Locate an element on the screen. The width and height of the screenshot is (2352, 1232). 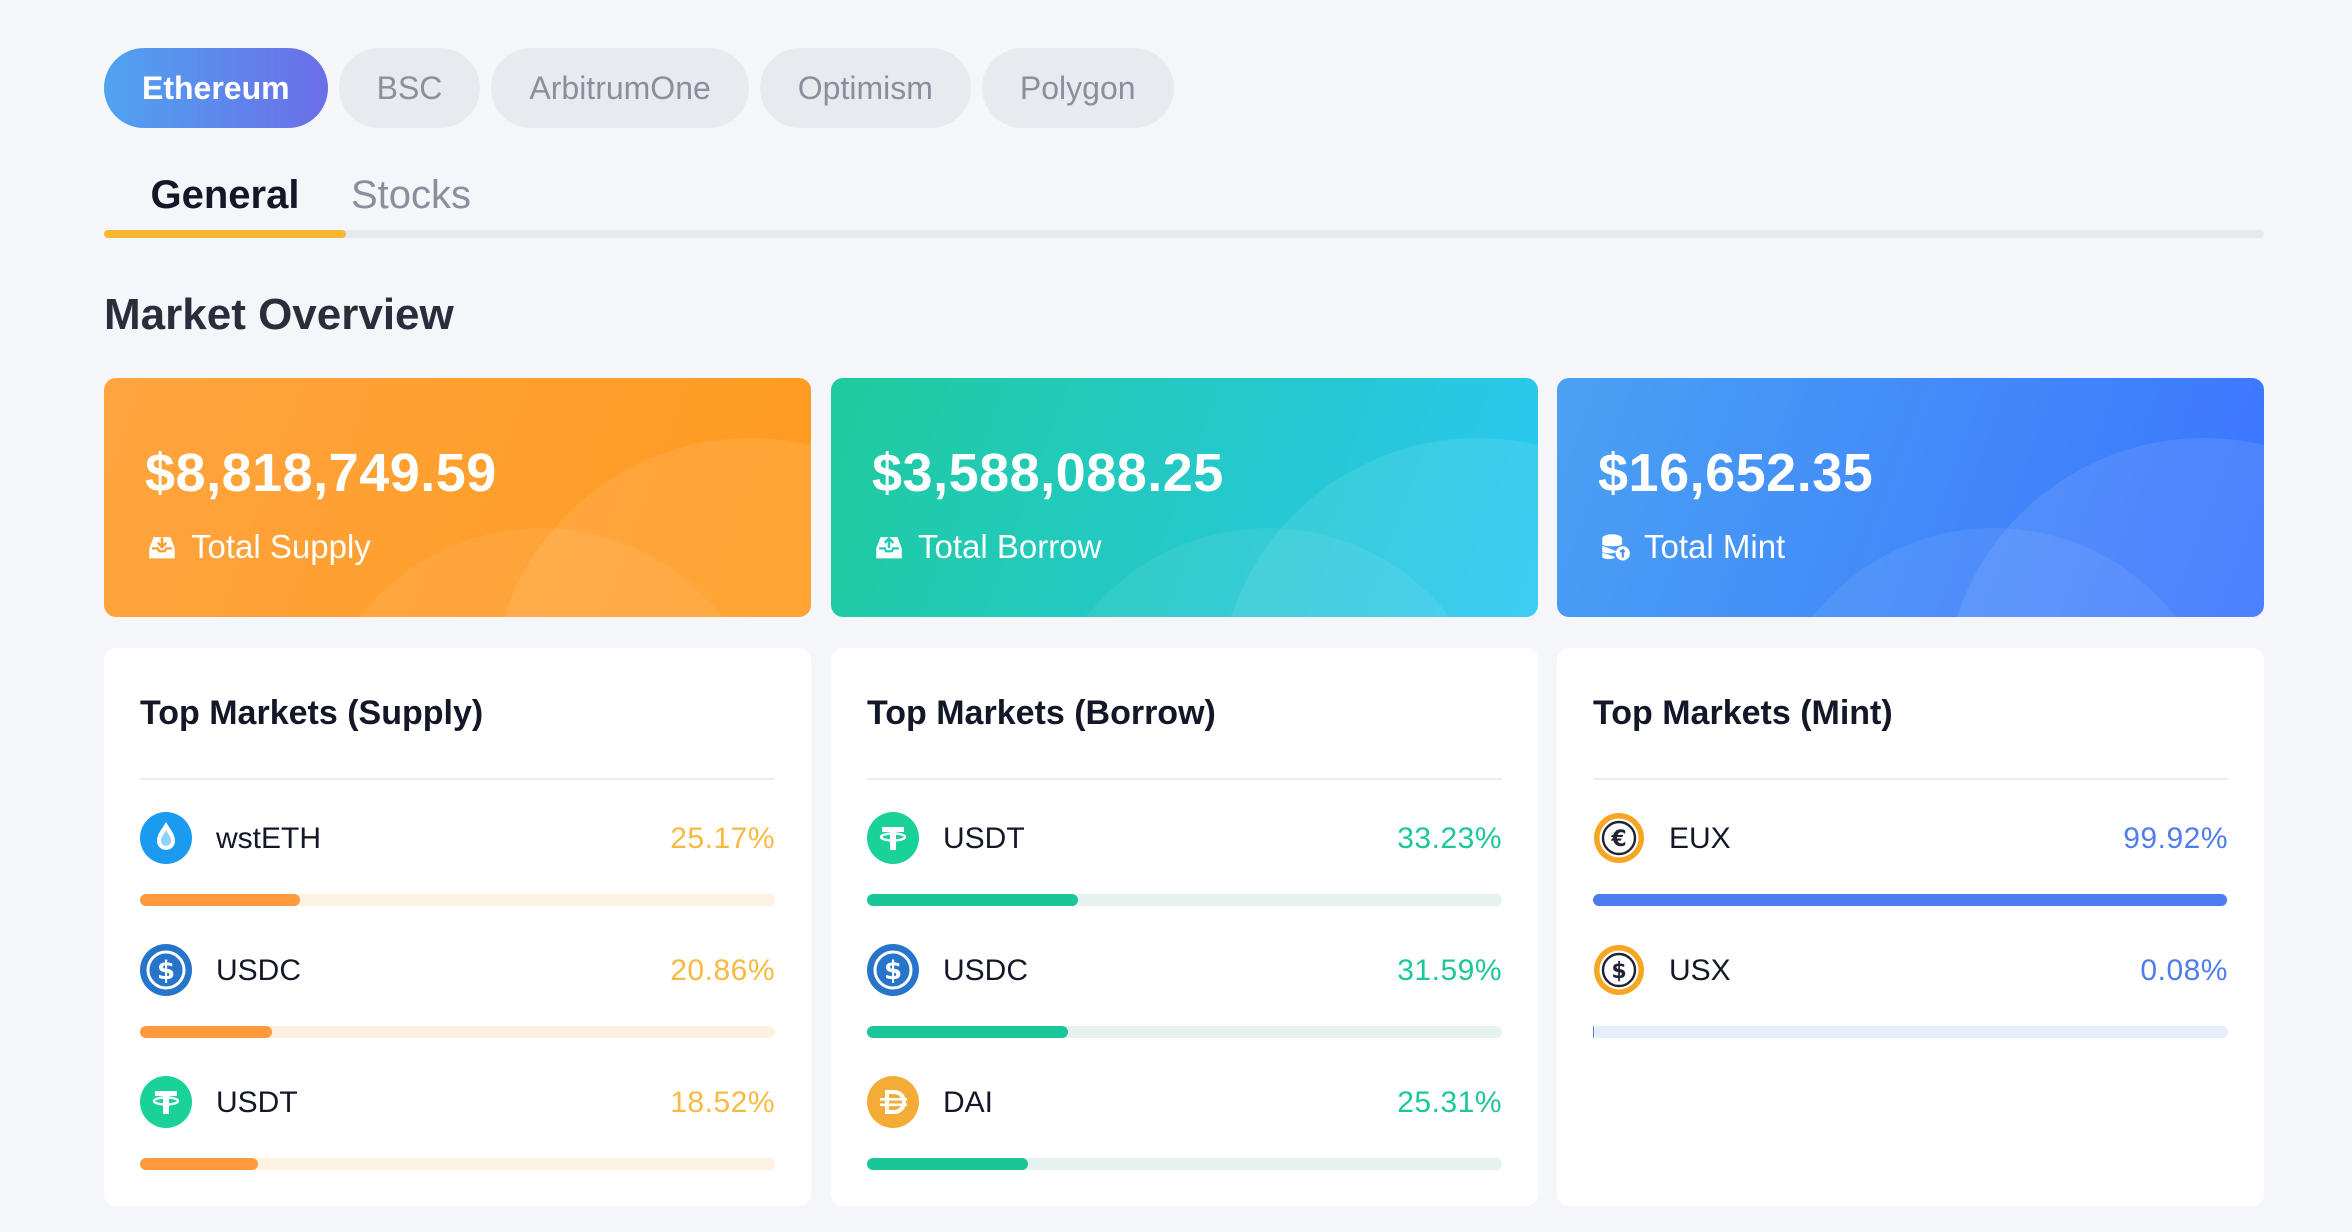
top-markets-supply-title: Top Markets (Supply) is located at coordinates (312, 713).